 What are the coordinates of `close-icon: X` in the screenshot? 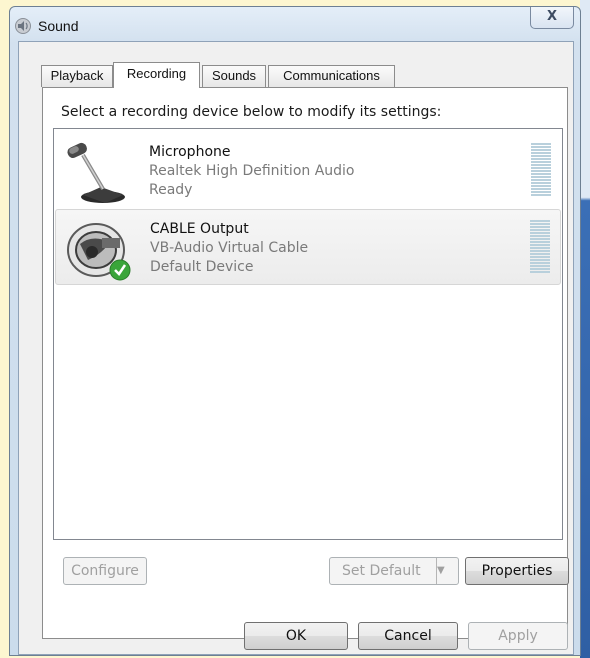 It's located at (552, 16).